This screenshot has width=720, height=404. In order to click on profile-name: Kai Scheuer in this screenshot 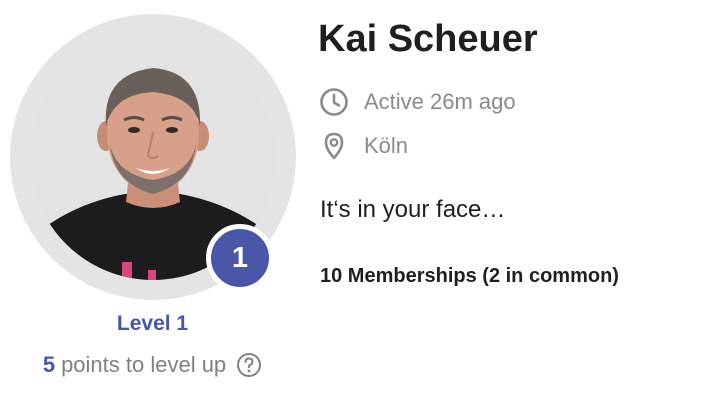, I will do `click(428, 39)`.